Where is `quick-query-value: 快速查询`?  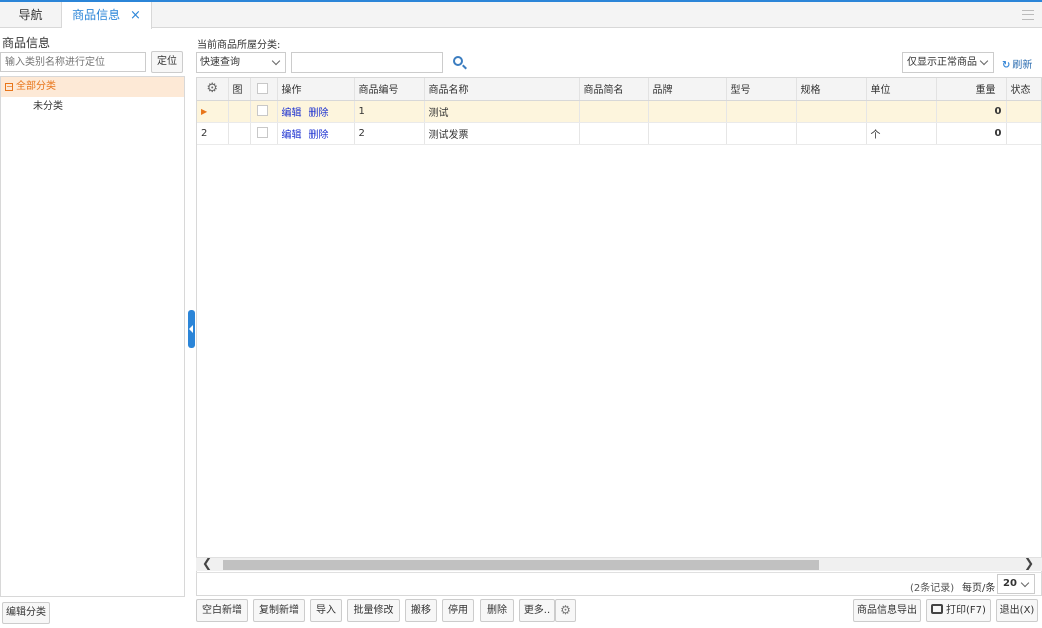
quick-query-value: 快速查询 is located at coordinates (220, 62).